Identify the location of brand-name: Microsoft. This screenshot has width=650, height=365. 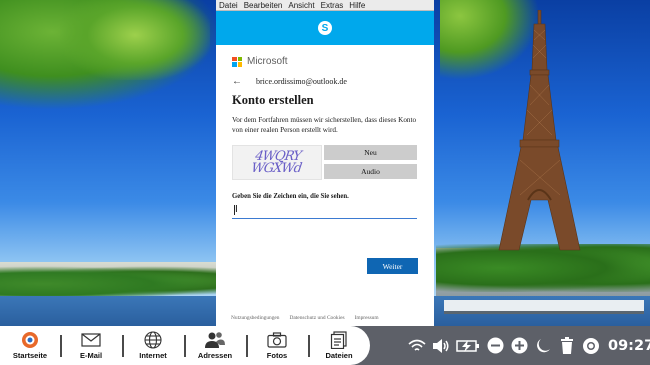
(267, 61).